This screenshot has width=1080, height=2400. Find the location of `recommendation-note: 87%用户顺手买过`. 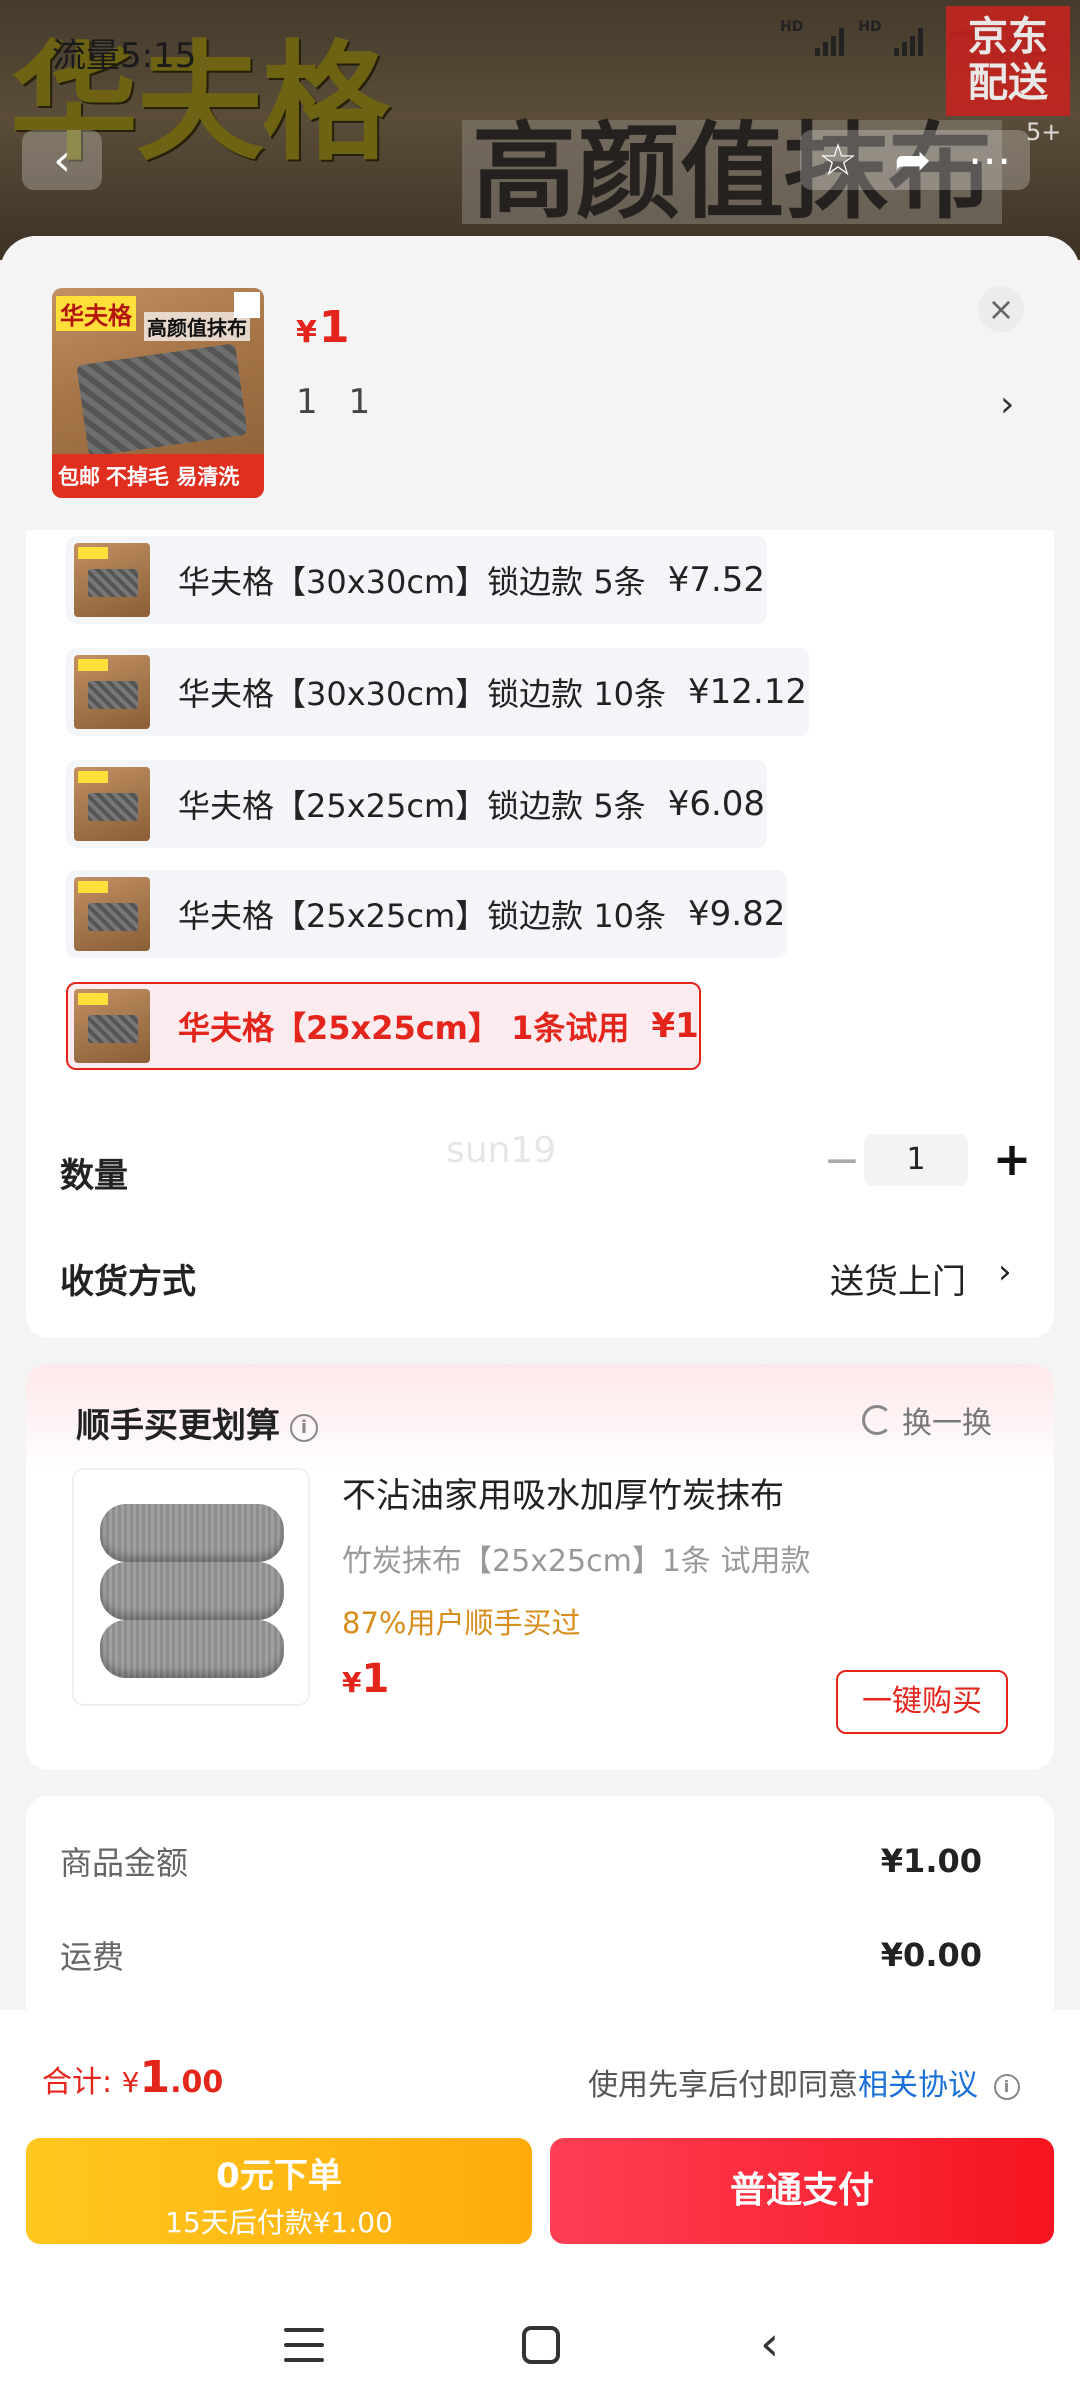

recommendation-note: 87%用户顺手买过 is located at coordinates (461, 1623).